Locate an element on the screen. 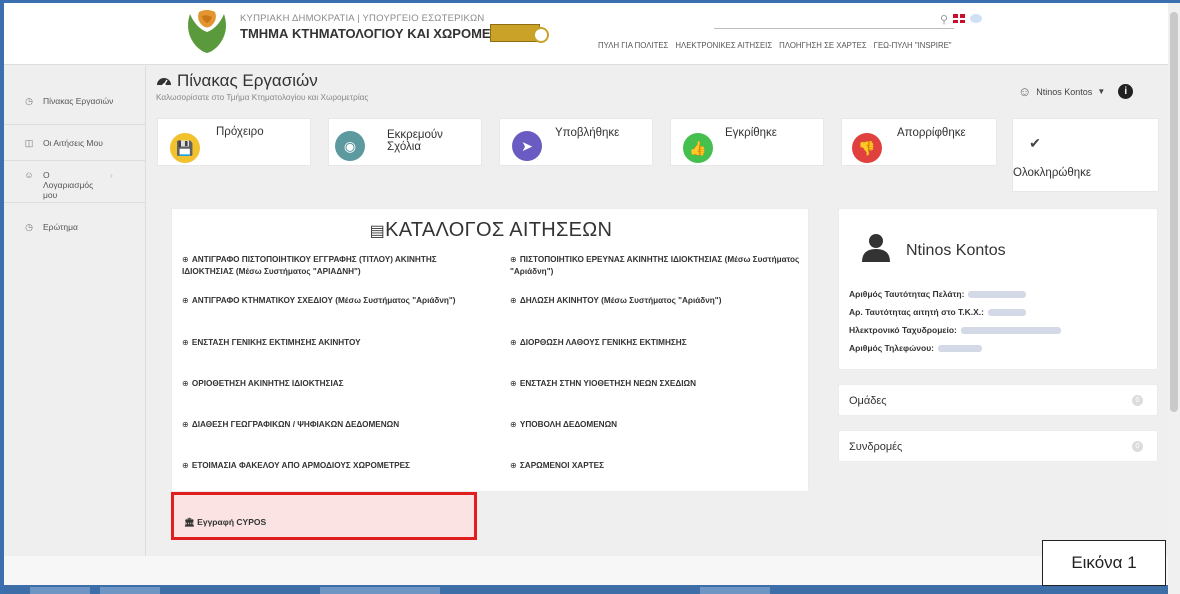  catalog-title: ▤ΚΑΤΑΛΟΓΟΣ ΑΙΤΗΣΕΩΝ is located at coordinates (491, 230).